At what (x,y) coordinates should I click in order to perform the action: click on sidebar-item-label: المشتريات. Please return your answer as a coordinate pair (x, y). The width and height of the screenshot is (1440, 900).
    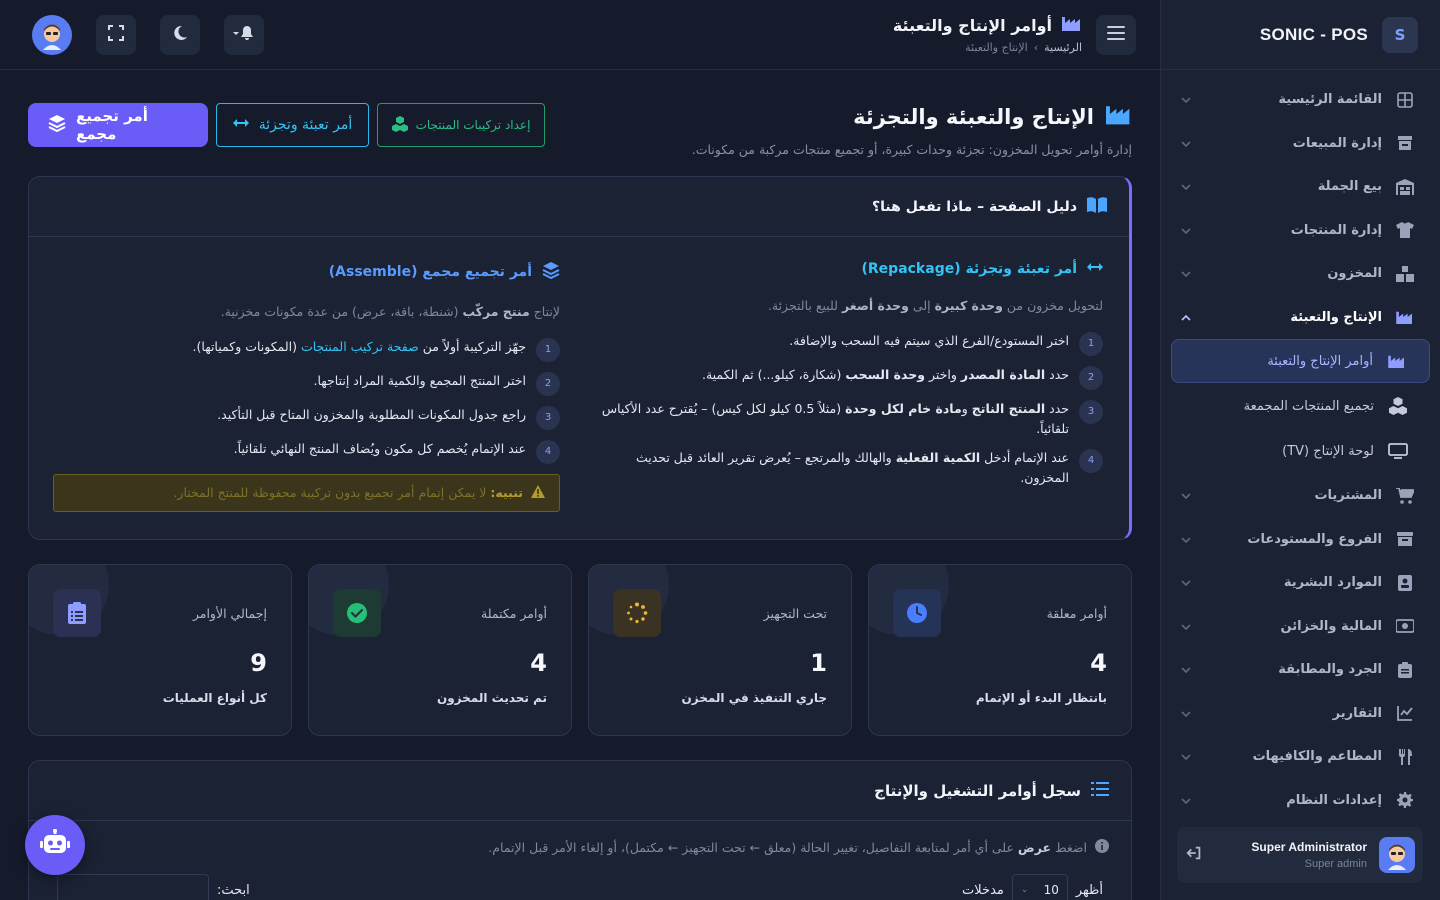
    Looking at the image, I should click on (1348, 496).